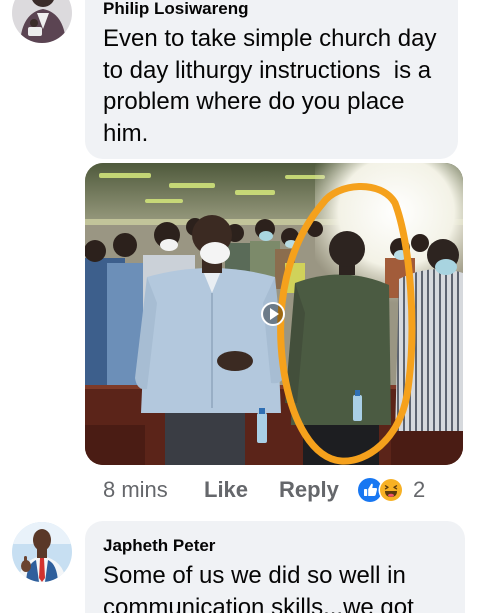 This screenshot has height=613, width=480. I want to click on reply-button: Reply, so click(309, 490).